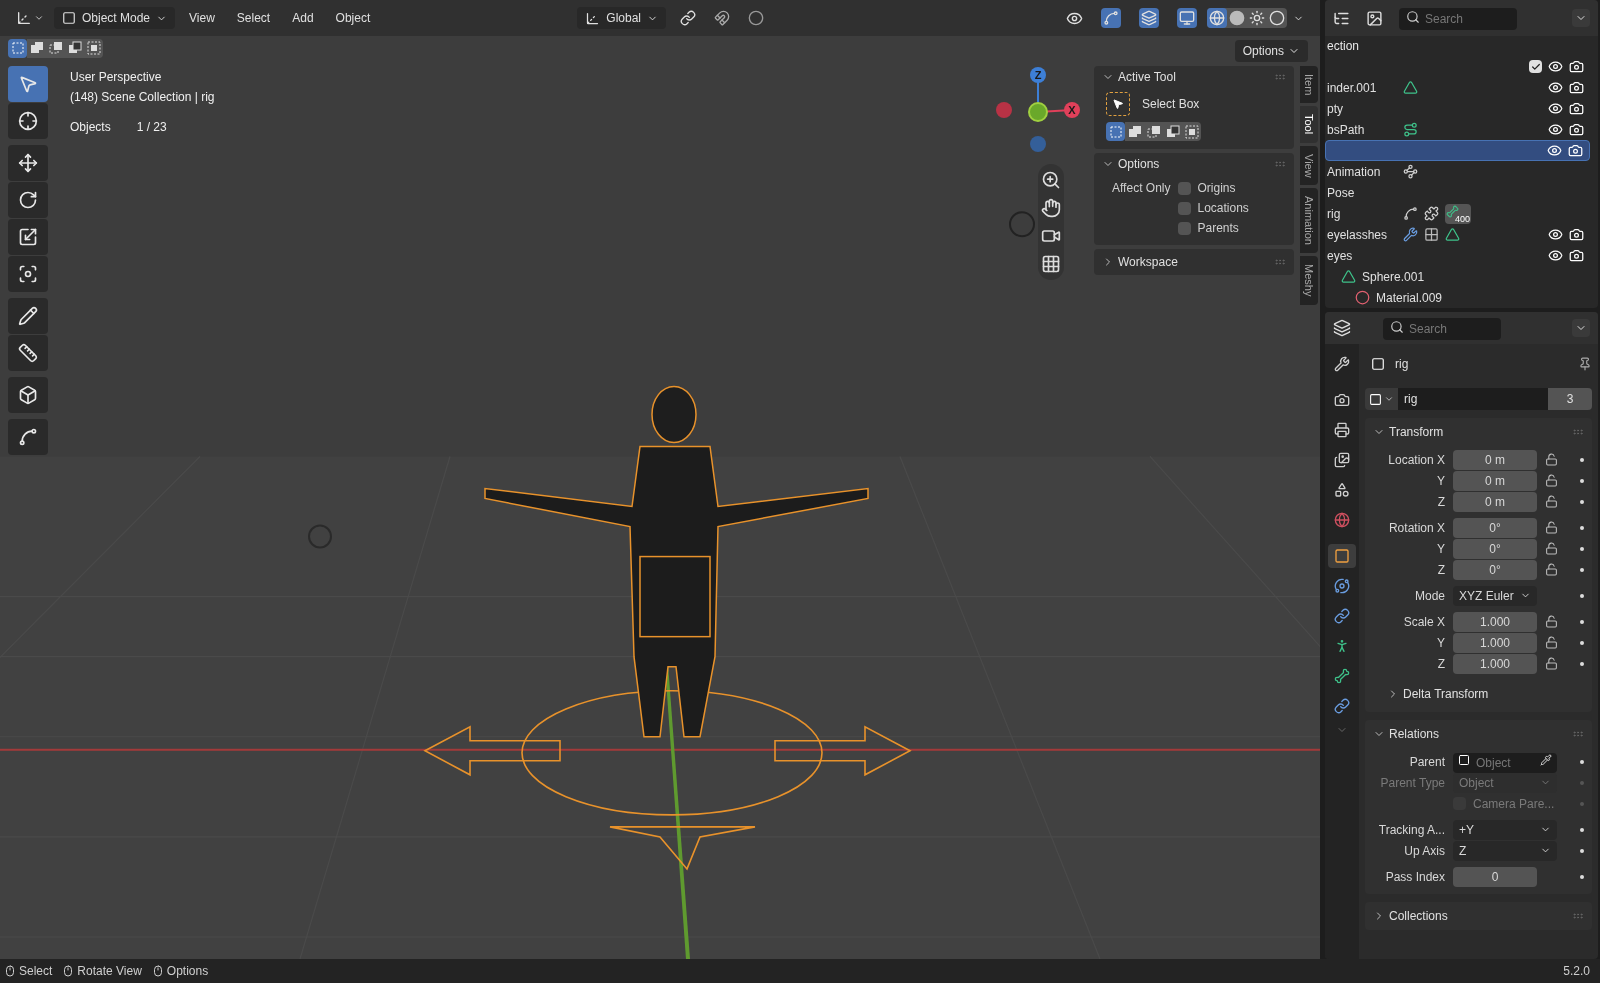  Describe the element at coordinates (253, 18) in the screenshot. I see `menu-item: Select` at that location.